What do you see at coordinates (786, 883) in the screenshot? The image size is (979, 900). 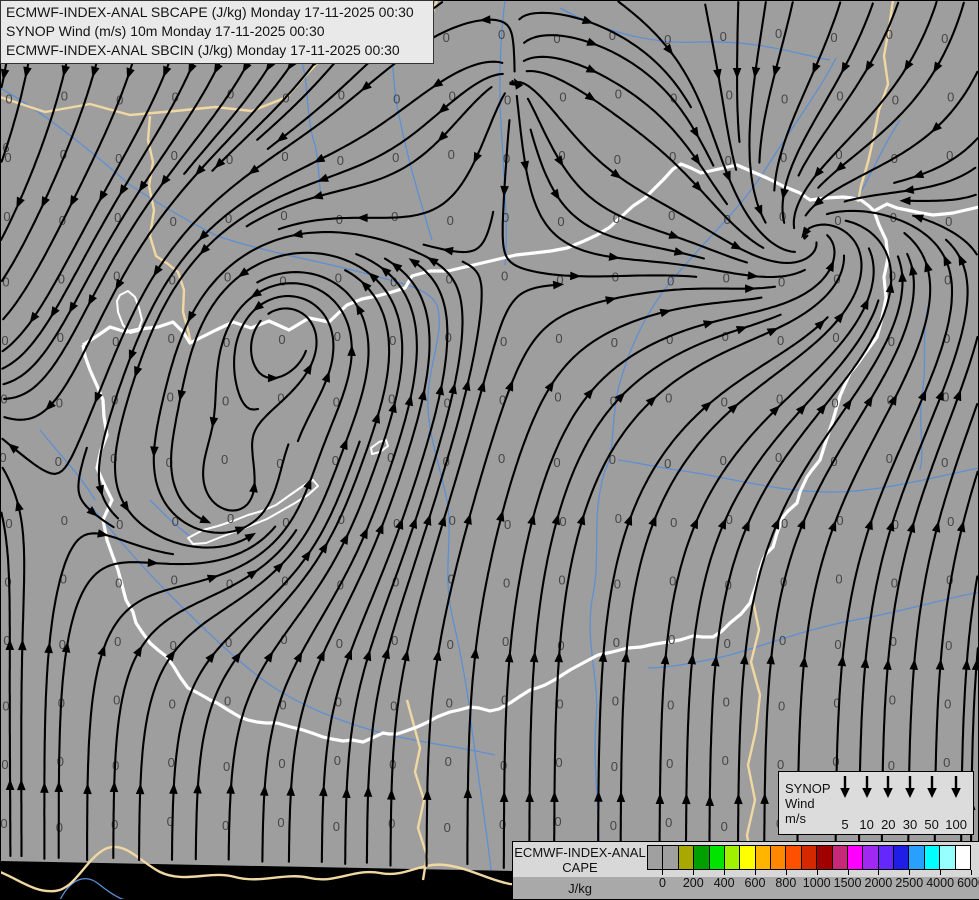 I see `cape-tick-label: 800` at bounding box center [786, 883].